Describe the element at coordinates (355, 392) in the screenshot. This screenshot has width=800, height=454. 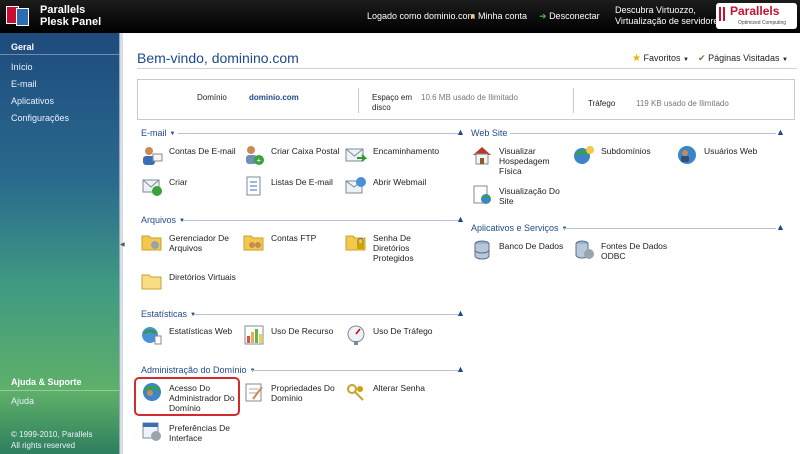
I see `keys-icon` at that location.